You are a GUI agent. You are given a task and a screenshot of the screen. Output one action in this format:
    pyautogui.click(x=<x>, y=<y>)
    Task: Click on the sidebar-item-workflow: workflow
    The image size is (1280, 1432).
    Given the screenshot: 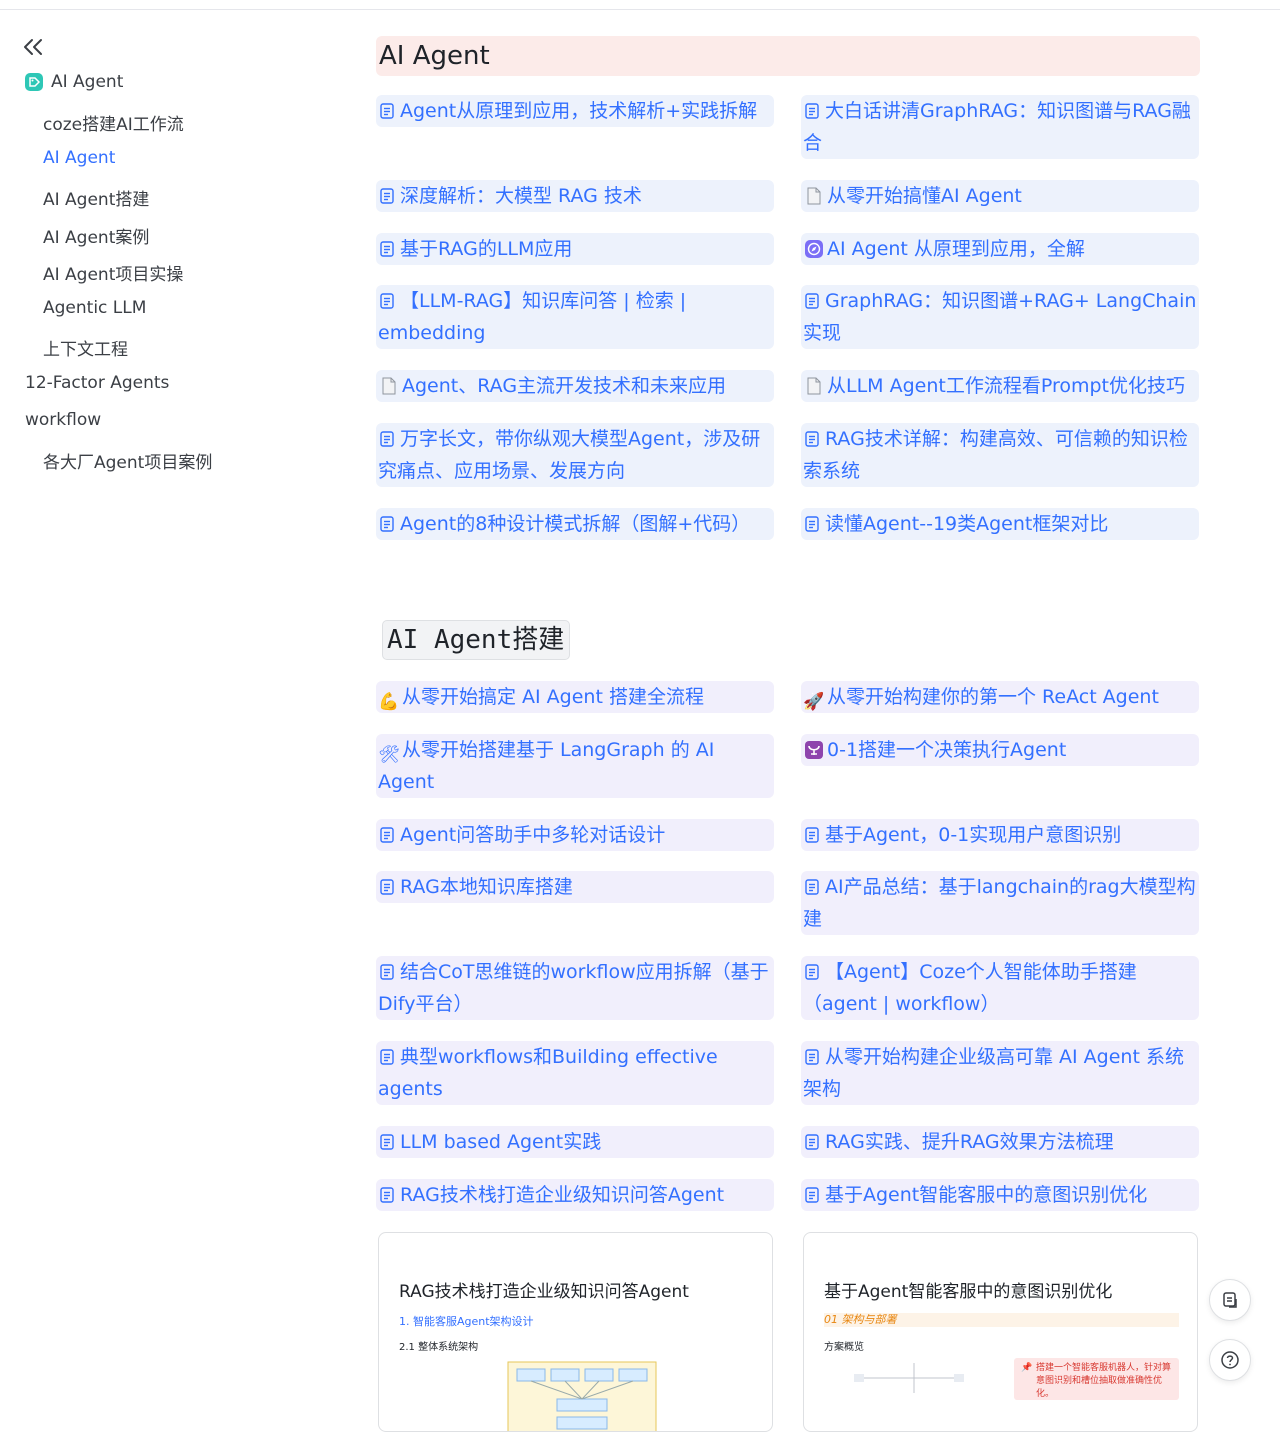 What is the action you would take?
    pyautogui.click(x=63, y=420)
    